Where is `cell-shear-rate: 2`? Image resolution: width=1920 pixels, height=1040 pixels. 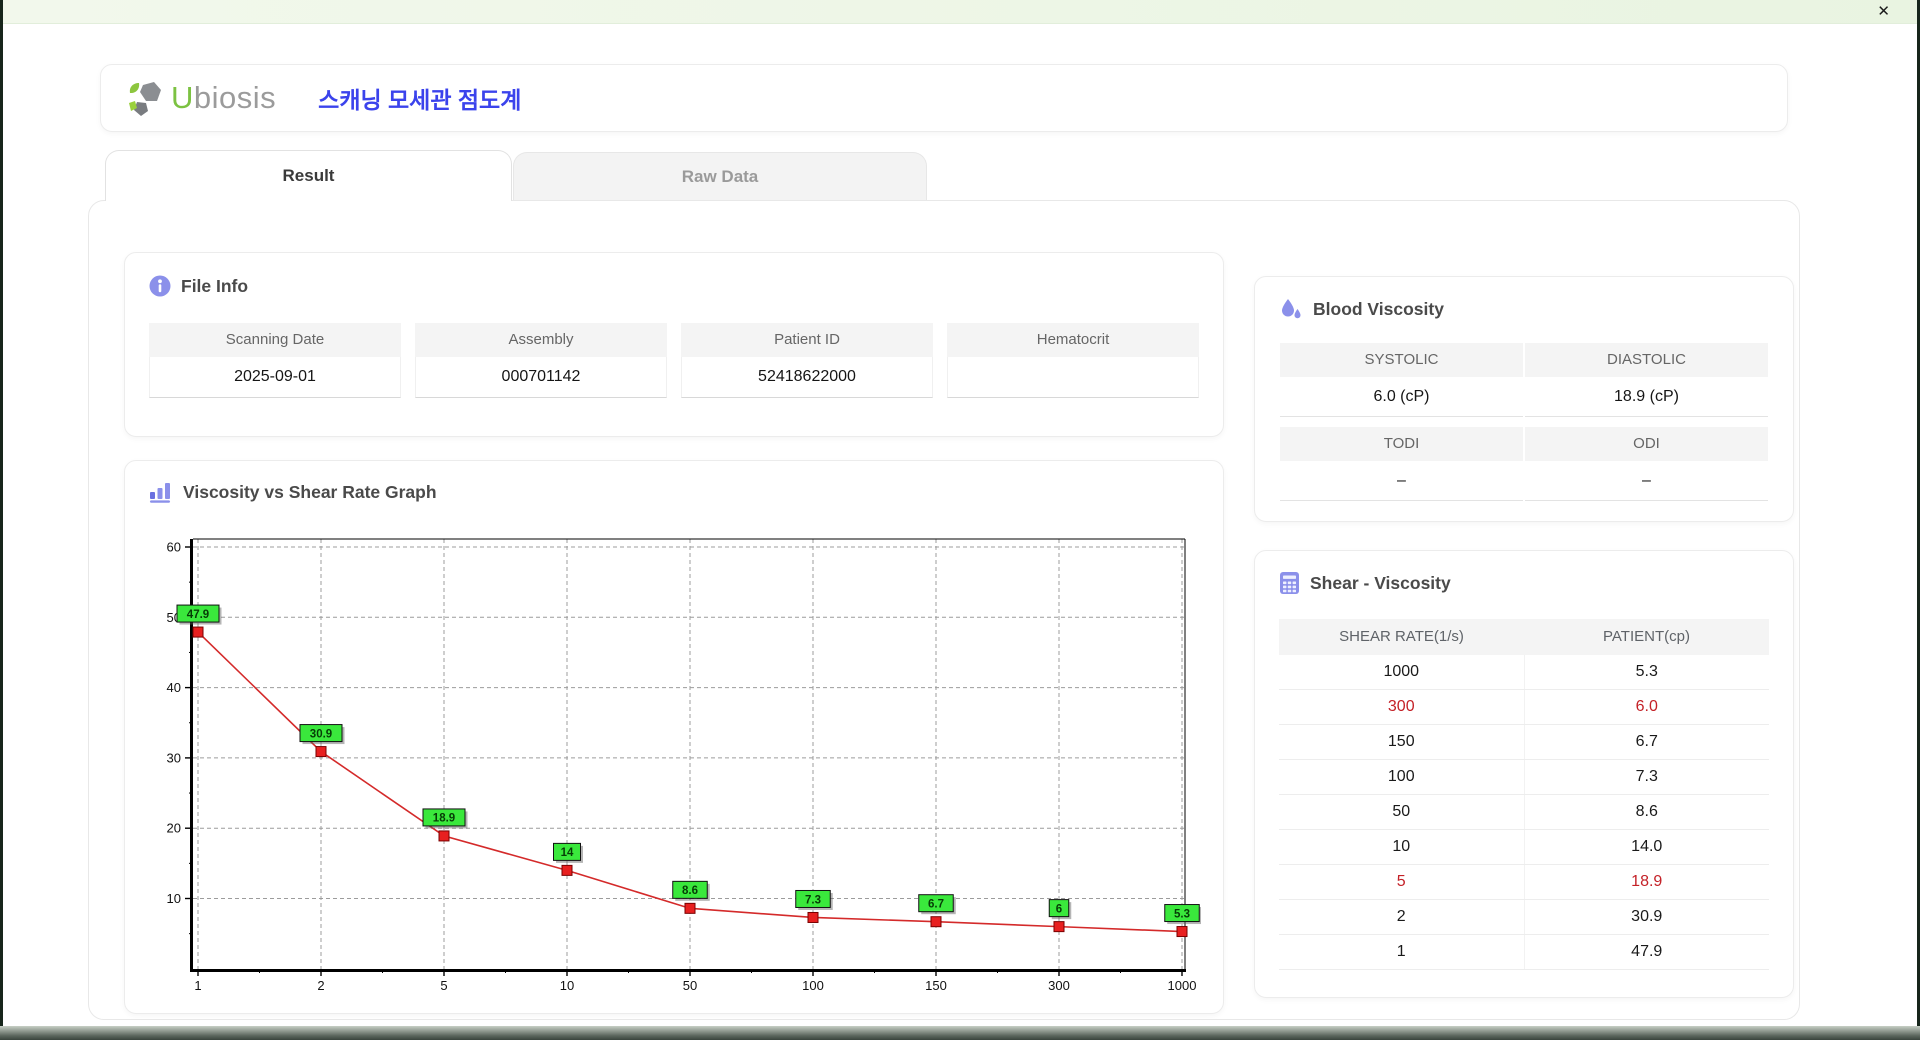
cell-shear-rate: 2 is located at coordinates (1402, 917).